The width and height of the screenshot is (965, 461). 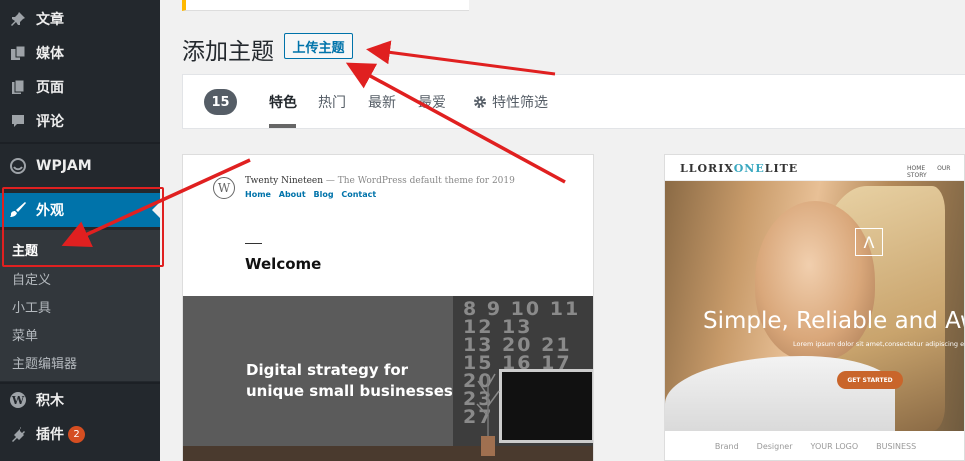 I want to click on desk-image, so click(x=388, y=453).